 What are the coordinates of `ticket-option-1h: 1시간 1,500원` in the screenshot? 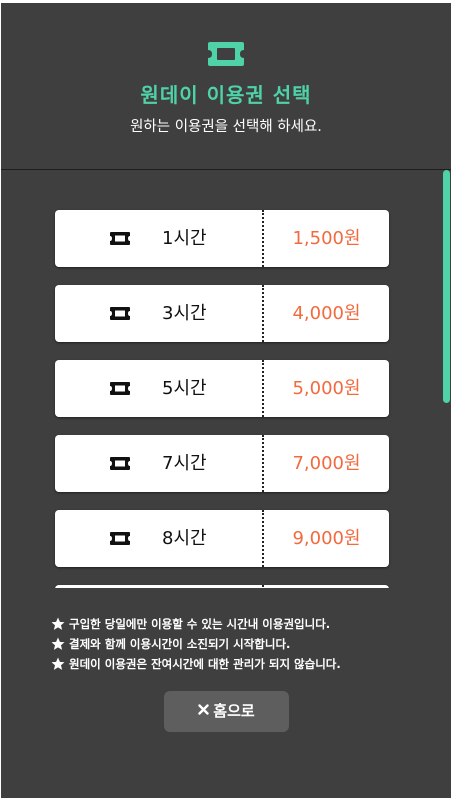 It's located at (222, 238).